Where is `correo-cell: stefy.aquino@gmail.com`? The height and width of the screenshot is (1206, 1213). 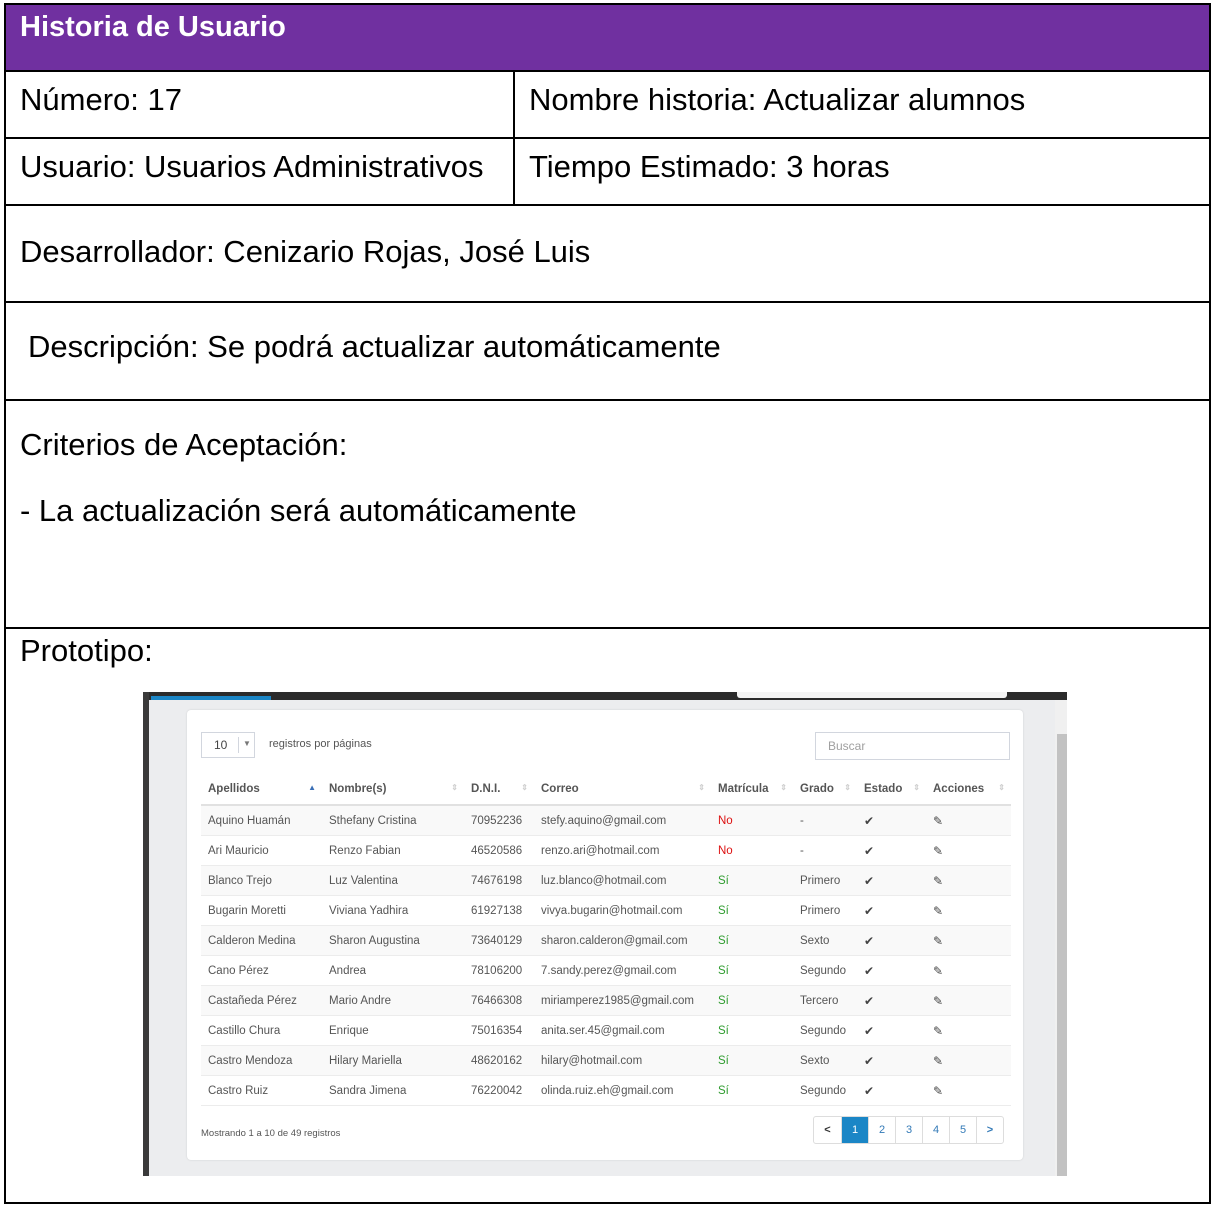
correo-cell: stefy.aquino@gmail.com is located at coordinates (622, 820).